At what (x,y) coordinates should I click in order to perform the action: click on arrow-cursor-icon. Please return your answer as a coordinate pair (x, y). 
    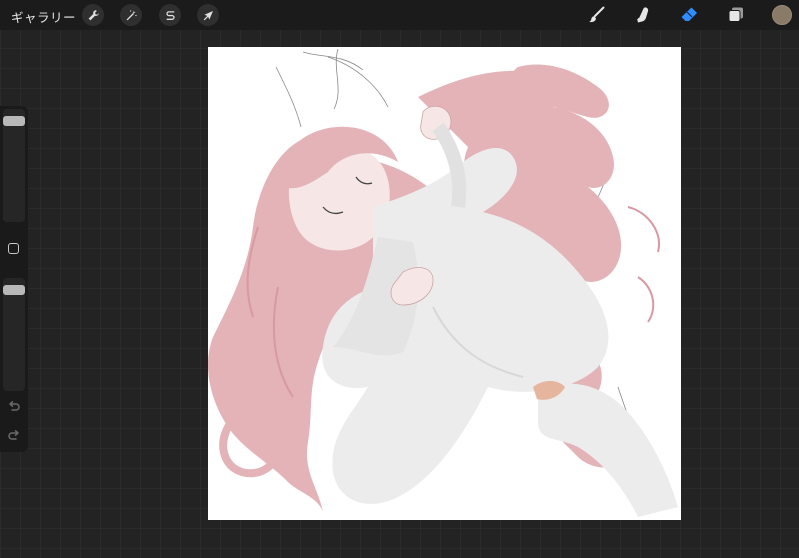
    Looking at the image, I should click on (208, 15).